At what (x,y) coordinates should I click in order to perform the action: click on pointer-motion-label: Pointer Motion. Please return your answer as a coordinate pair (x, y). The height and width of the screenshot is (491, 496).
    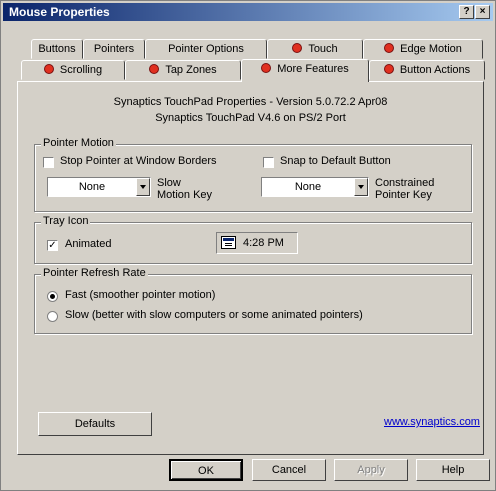
    Looking at the image, I should click on (78, 143).